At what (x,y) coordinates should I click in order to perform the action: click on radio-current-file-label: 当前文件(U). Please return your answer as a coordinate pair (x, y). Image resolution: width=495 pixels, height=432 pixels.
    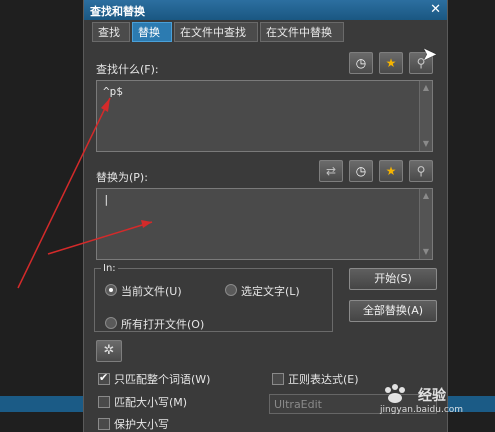
    Looking at the image, I should click on (151, 291).